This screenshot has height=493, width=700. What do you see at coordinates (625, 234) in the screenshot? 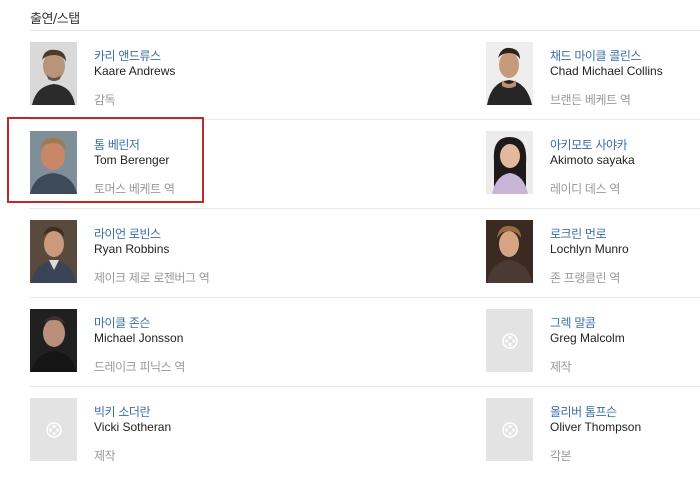
I see `person-name-korean: 로크린 먼로` at bounding box center [625, 234].